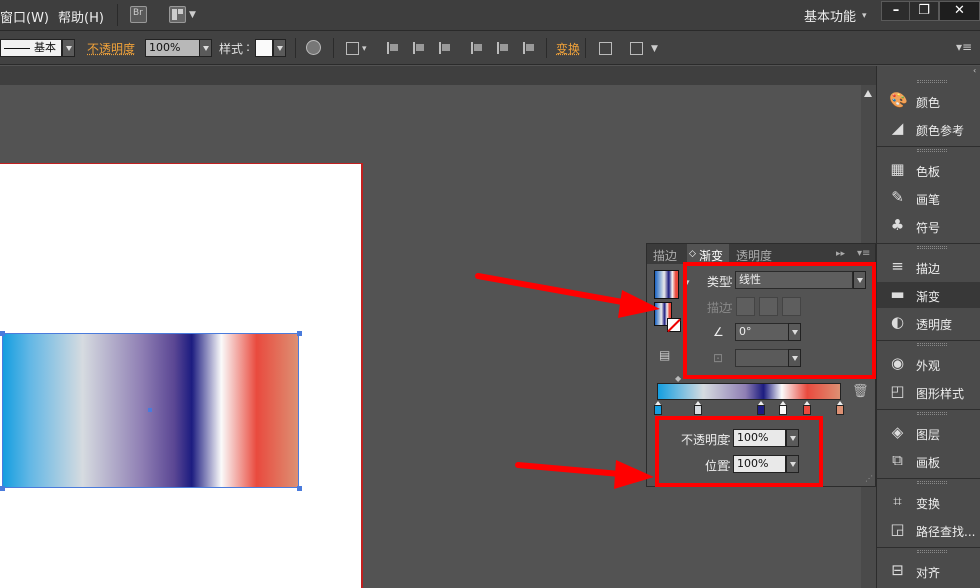 This screenshot has height=588, width=980. What do you see at coordinates (264, 48) in the screenshot?
I see `style-swatch` at bounding box center [264, 48].